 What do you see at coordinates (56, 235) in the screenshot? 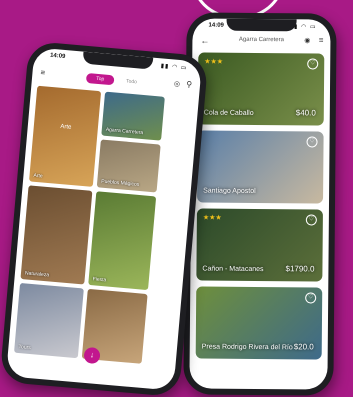
I see `category-tile: Naturaleza` at bounding box center [56, 235].